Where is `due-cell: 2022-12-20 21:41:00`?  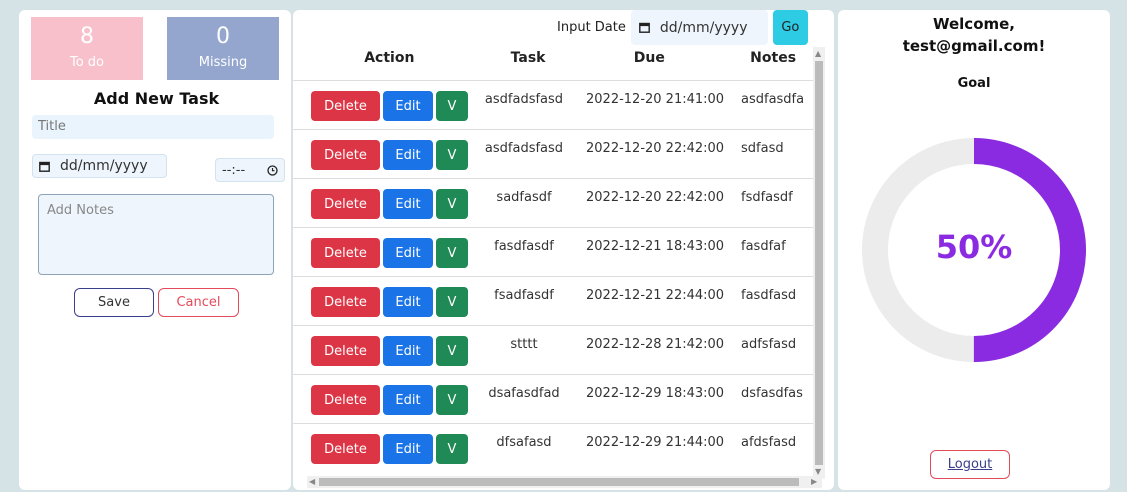 due-cell: 2022-12-20 21:41:00 is located at coordinates (655, 99).